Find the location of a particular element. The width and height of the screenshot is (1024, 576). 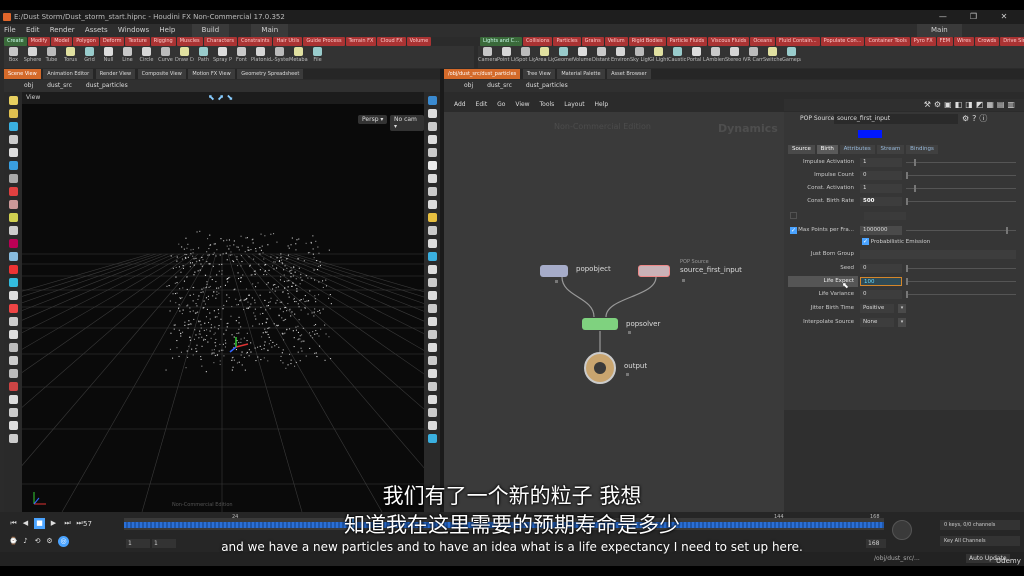

net-menu-help: Help is located at coordinates (602, 105).